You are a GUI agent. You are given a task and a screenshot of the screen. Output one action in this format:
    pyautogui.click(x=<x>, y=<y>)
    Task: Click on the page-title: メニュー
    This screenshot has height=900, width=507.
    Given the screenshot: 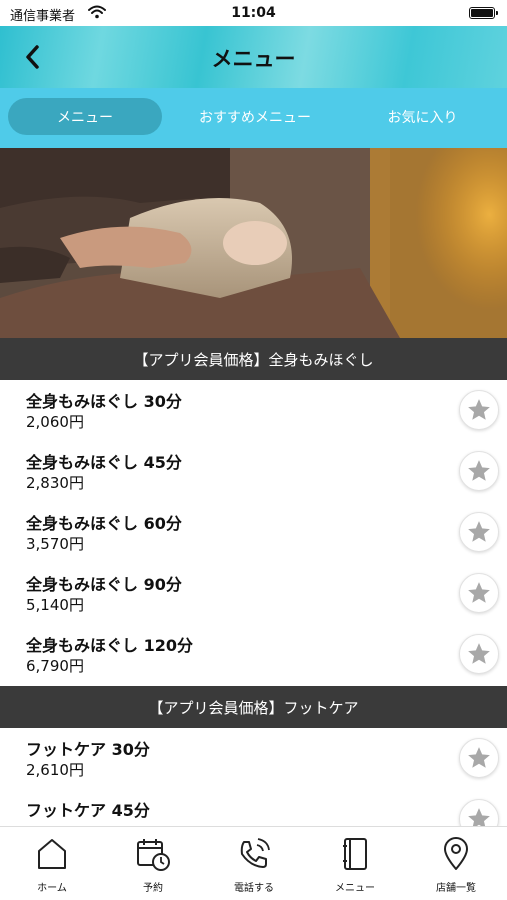 What is the action you would take?
    pyautogui.click(x=253, y=59)
    